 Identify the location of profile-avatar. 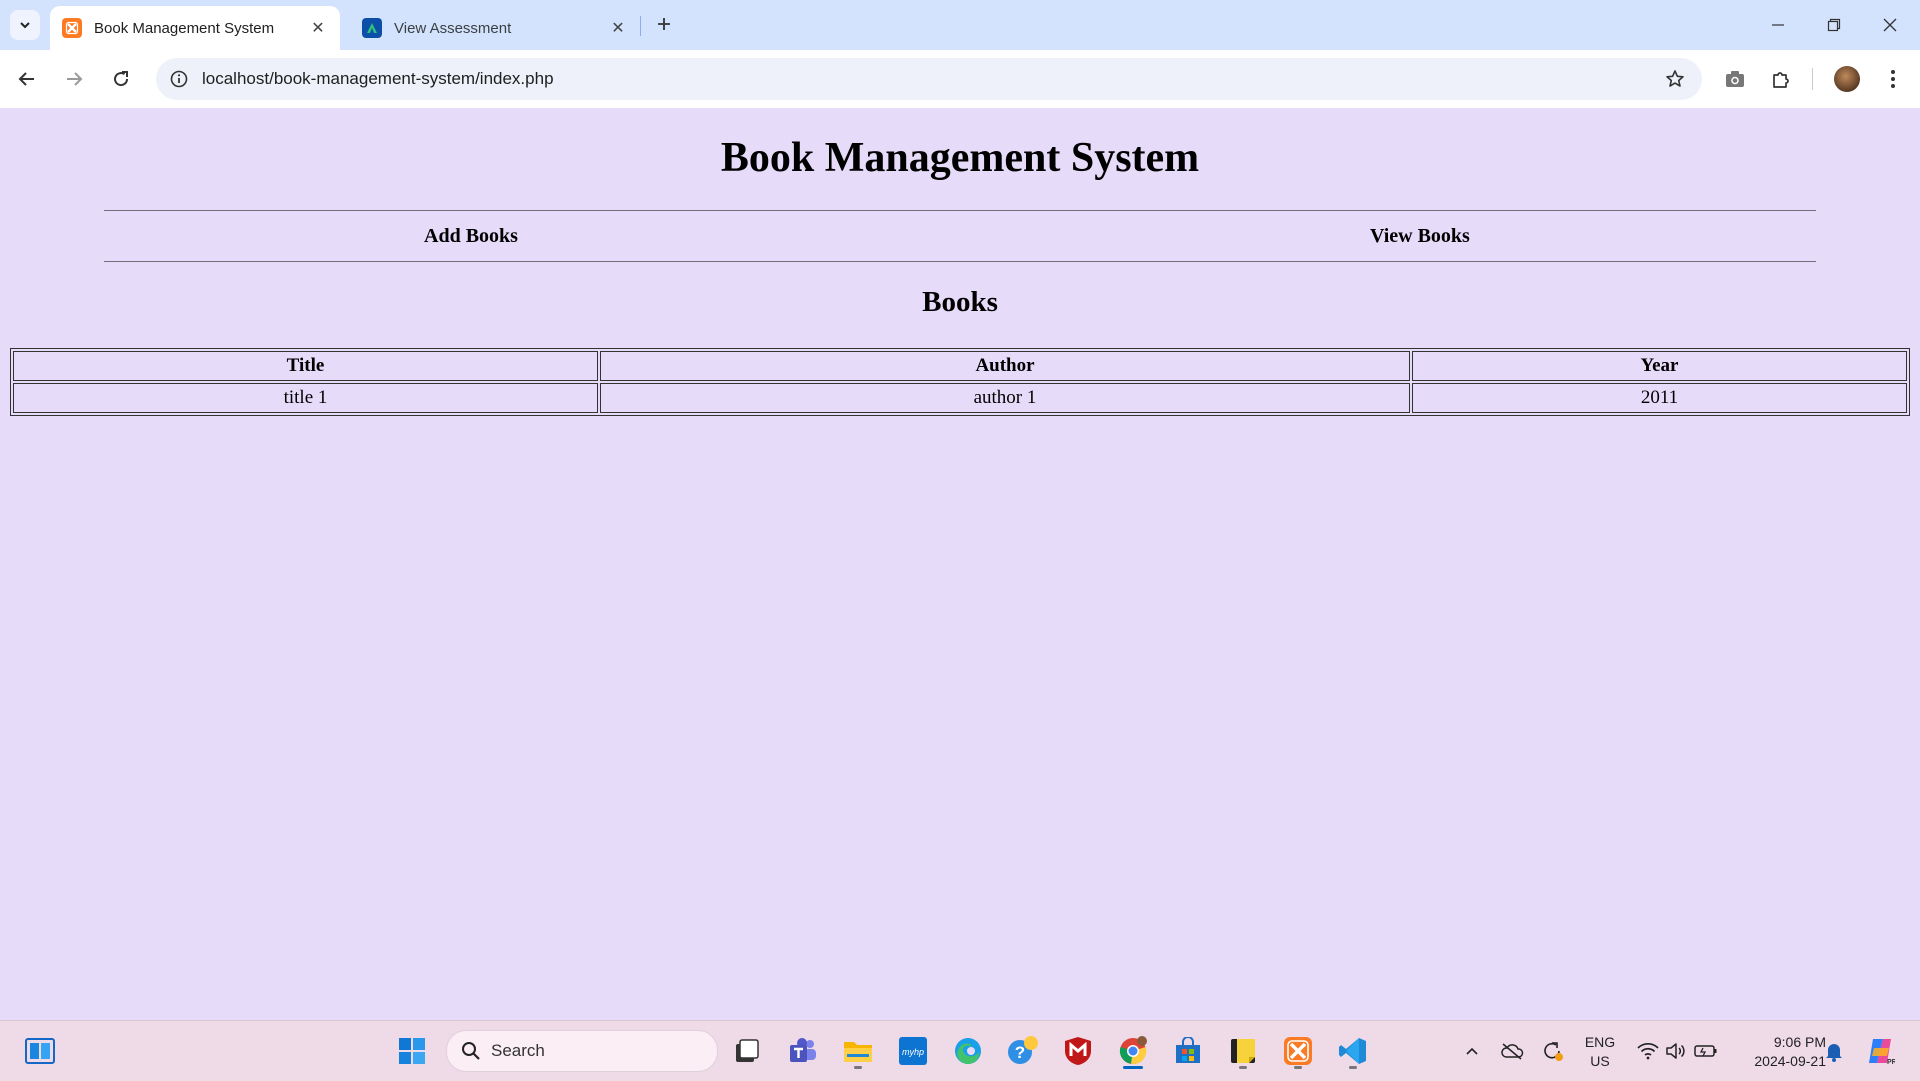
(1847, 79).